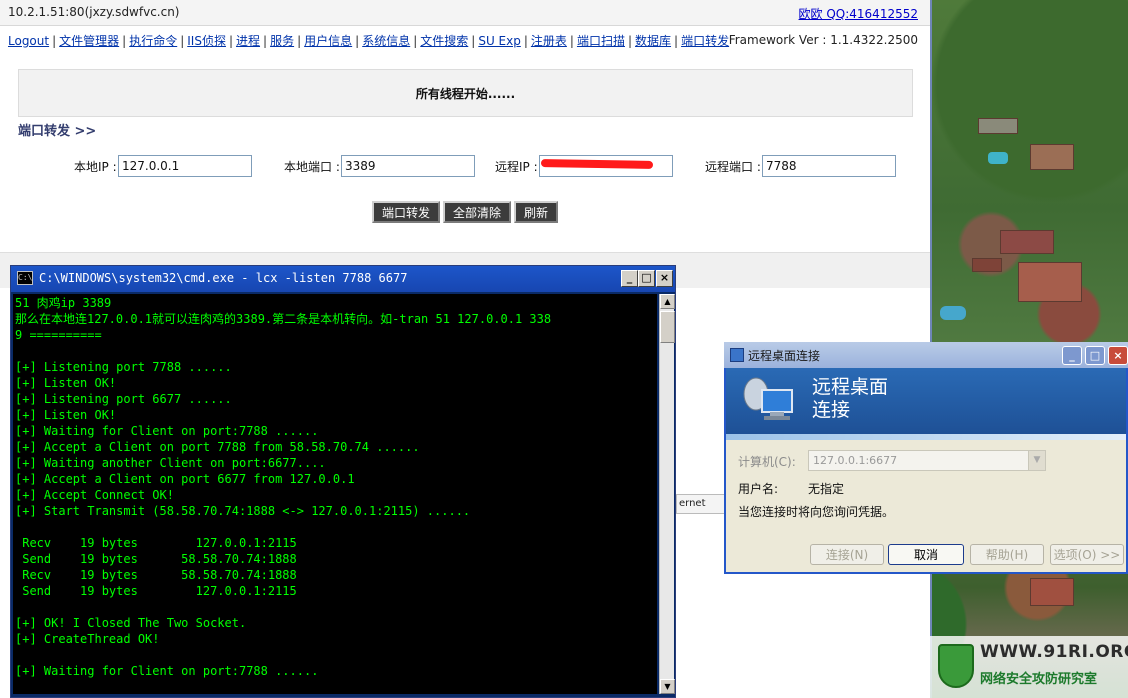  I want to click on computer-select: 127.0.0.1:6677 ▼, so click(927, 460).